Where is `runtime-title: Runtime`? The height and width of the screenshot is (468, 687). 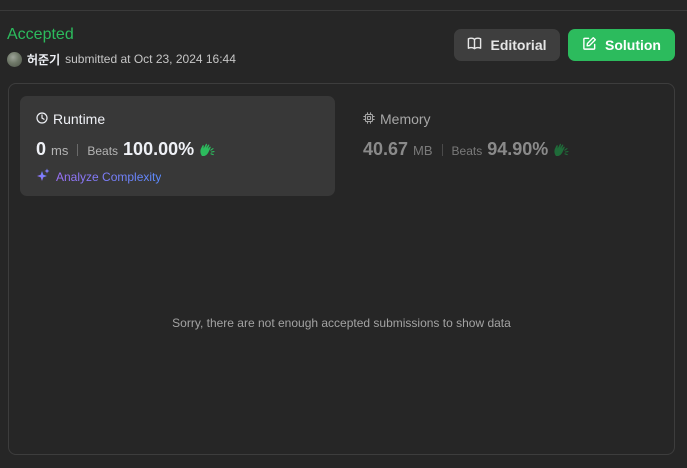
runtime-title: Runtime is located at coordinates (70, 119).